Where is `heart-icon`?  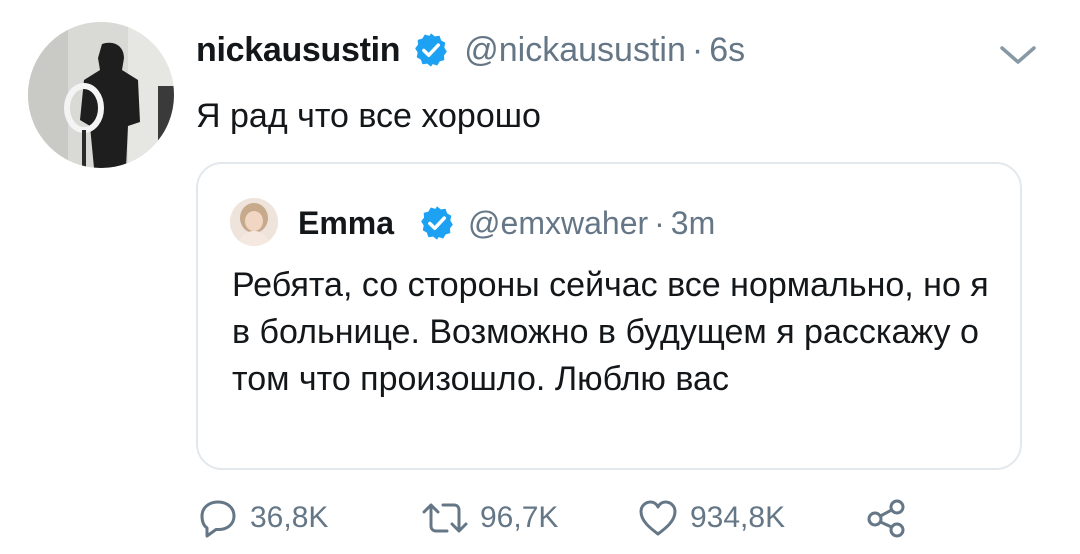 heart-icon is located at coordinates (658, 518).